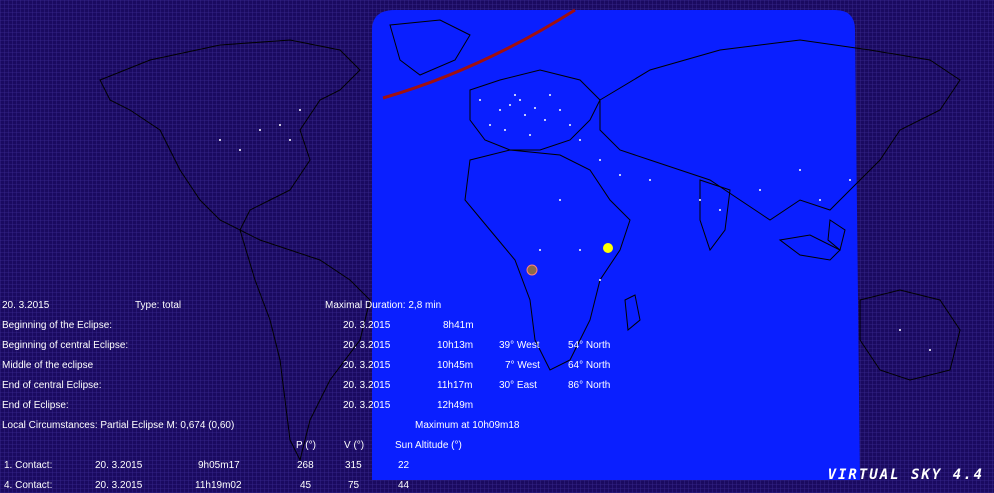  Describe the element at coordinates (589, 385) in the screenshot. I see `event-latitude: 86° North` at that location.